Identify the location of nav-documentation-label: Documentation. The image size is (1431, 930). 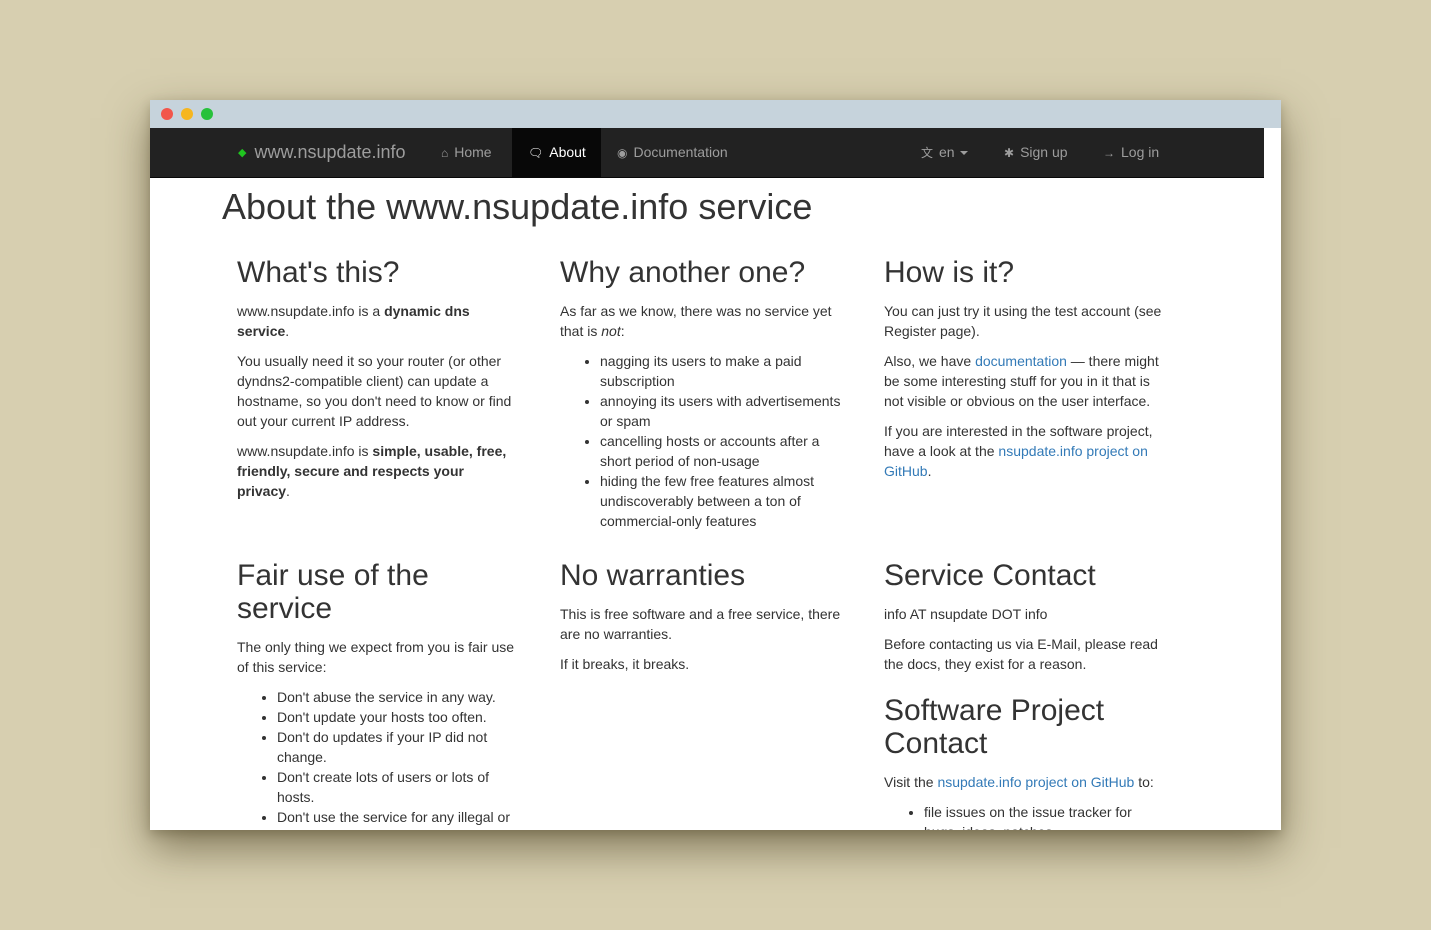
(680, 152).